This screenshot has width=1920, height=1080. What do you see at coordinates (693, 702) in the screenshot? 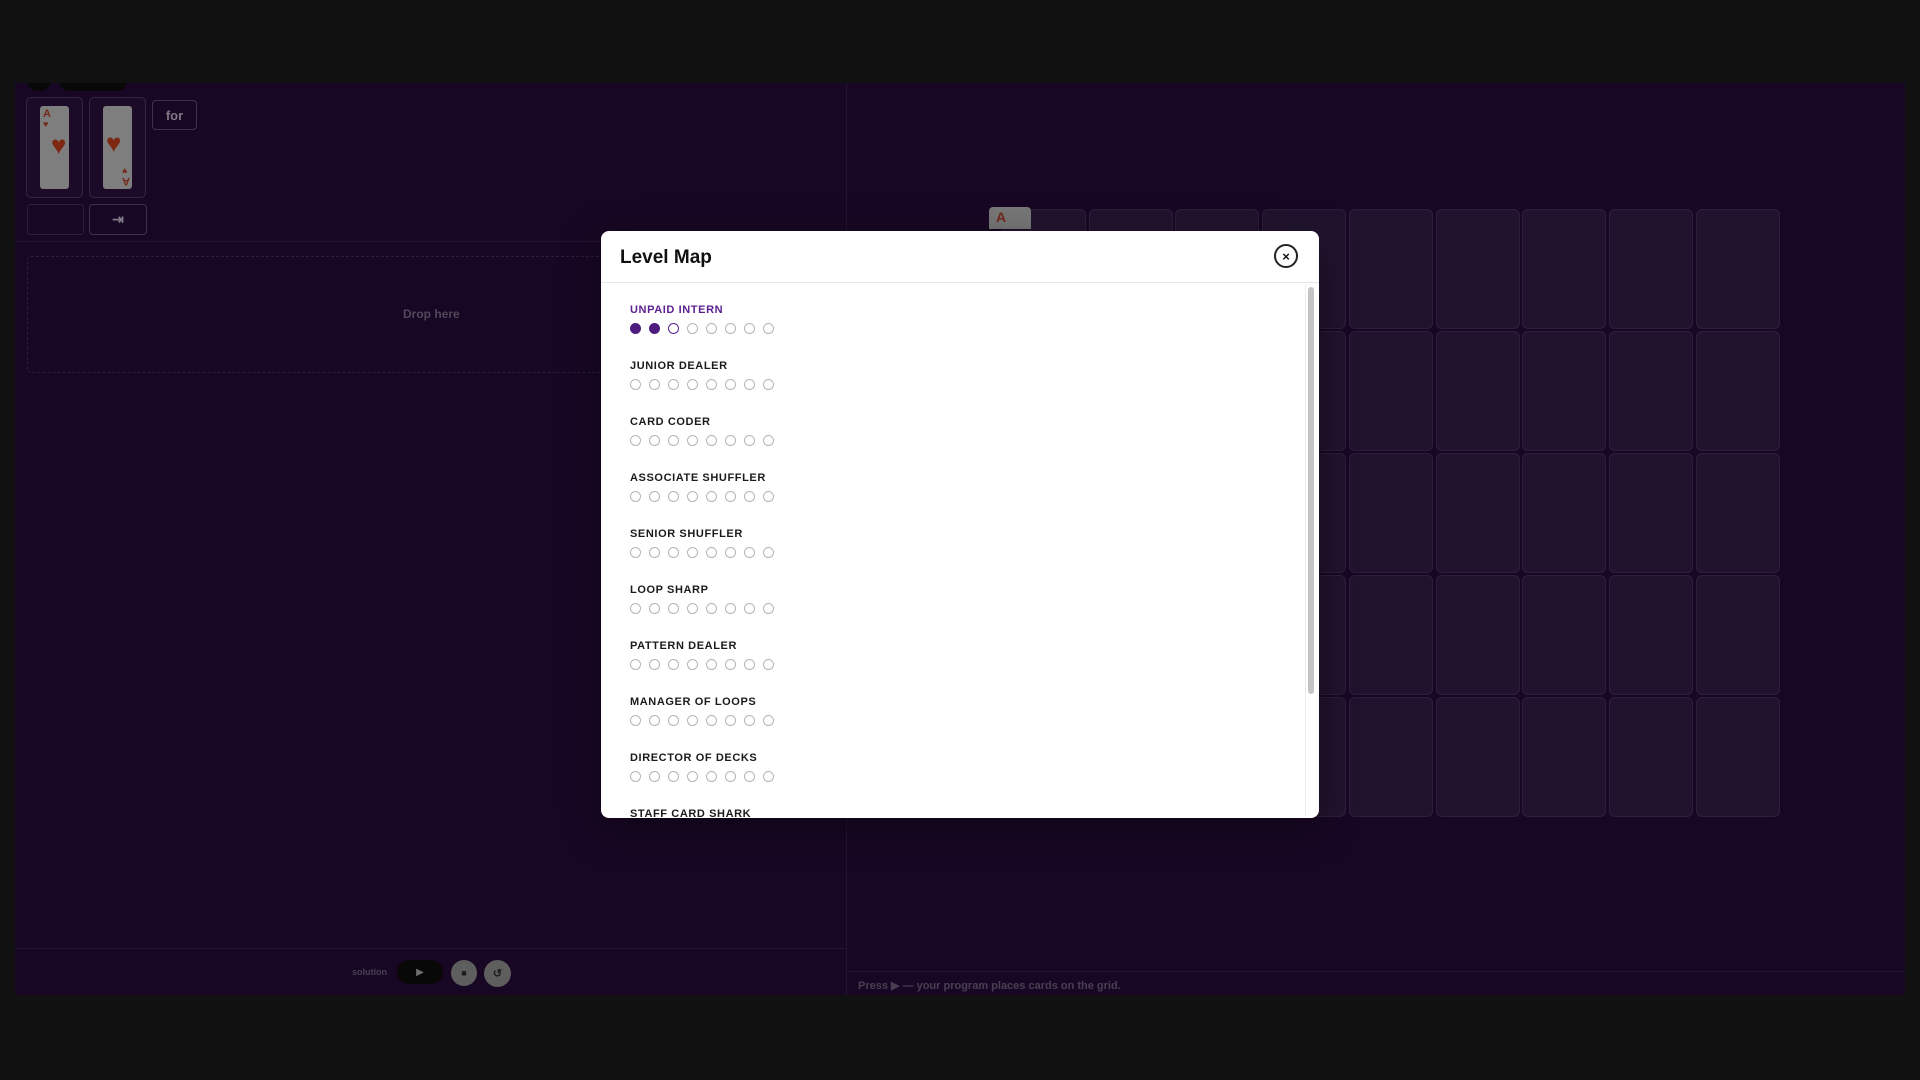
I see `level-name: MANAGER OF LOOPS` at bounding box center [693, 702].